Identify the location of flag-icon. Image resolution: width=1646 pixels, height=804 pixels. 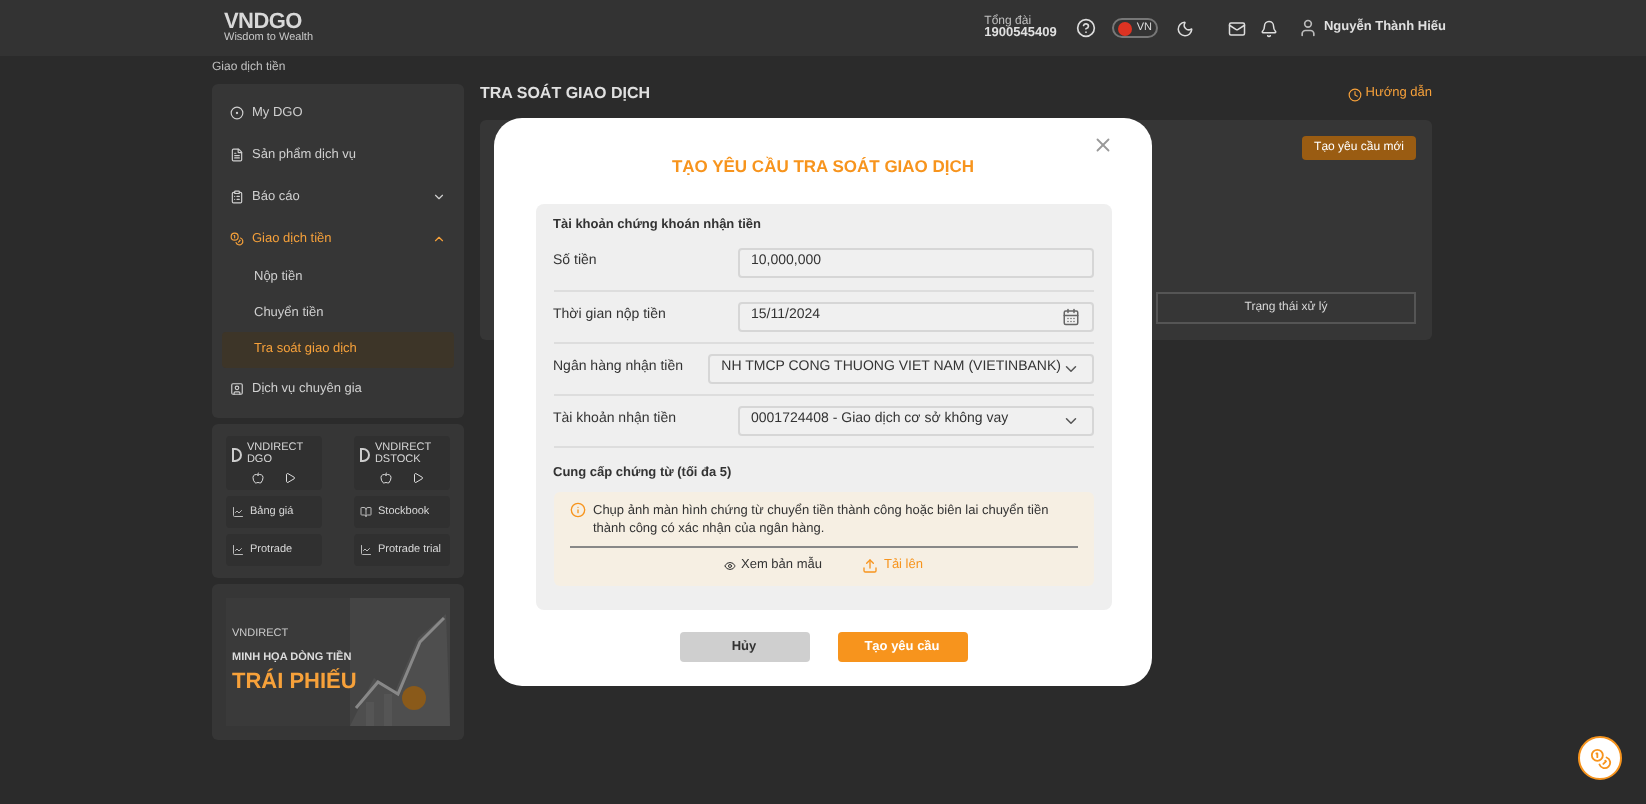
(1125, 28).